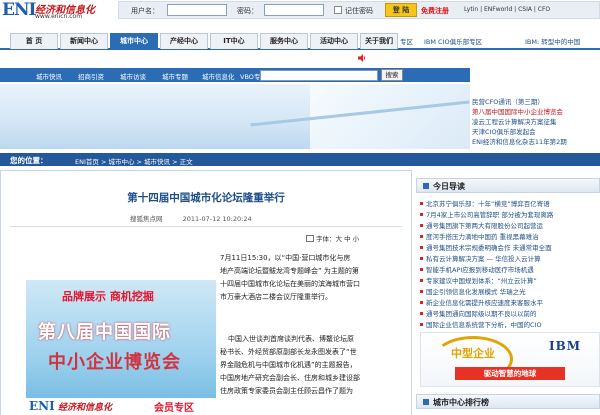 The height and width of the screenshot is (415, 600). What do you see at coordinates (217, 219) in the screenshot?
I see `article-date: 2011-07-12 10:20:24` at bounding box center [217, 219].